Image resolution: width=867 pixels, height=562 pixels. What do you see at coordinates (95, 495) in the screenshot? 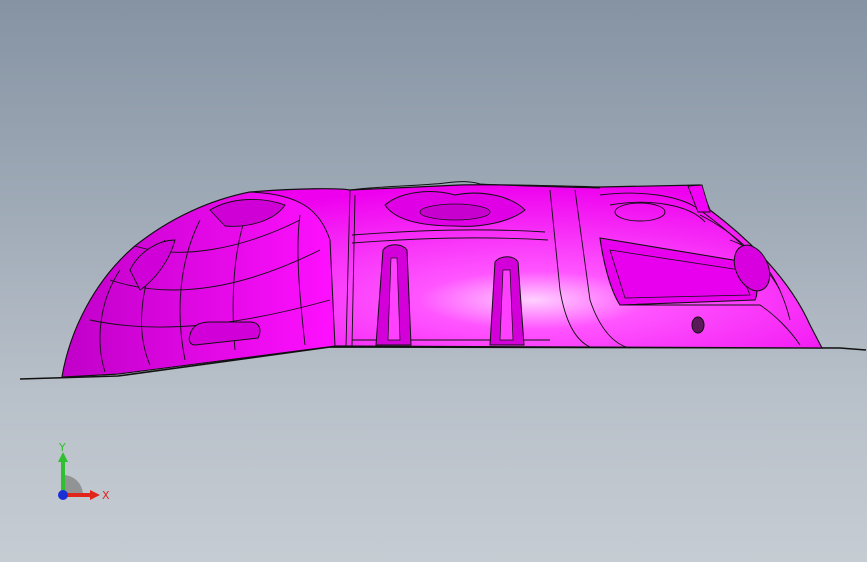
I see `x-axis-arrow` at bounding box center [95, 495].